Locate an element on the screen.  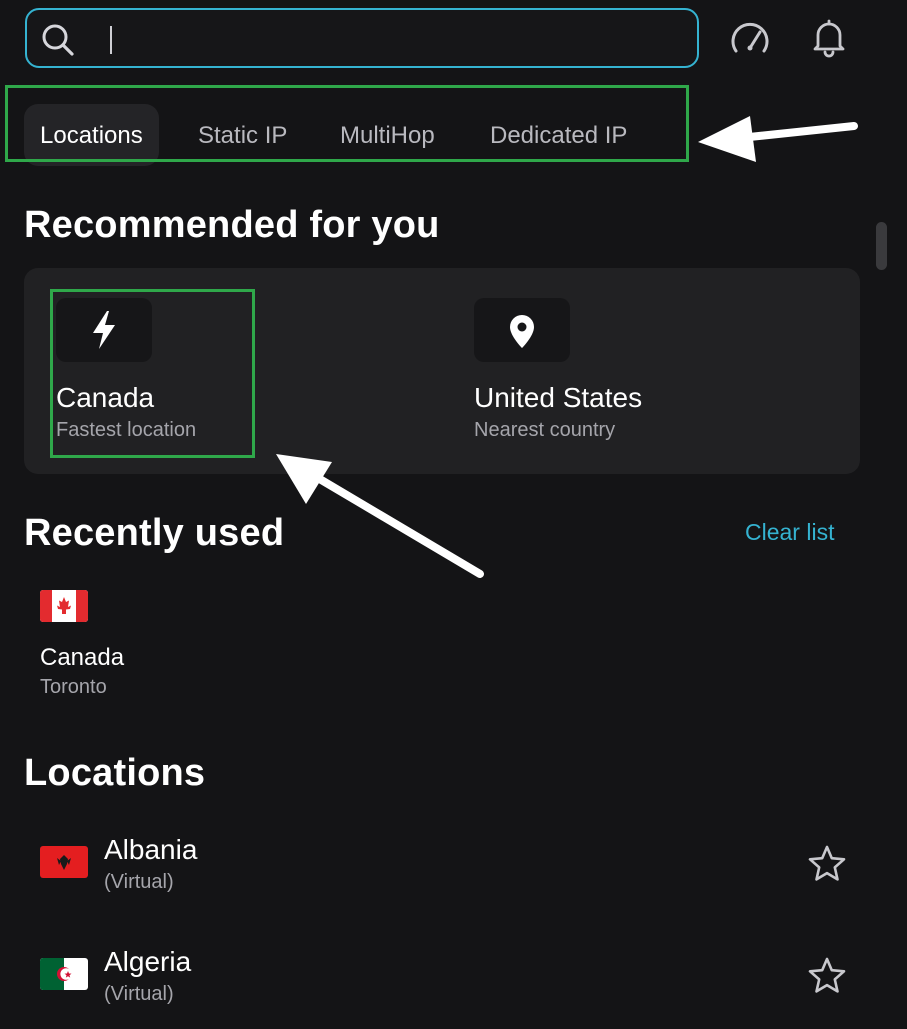
location-row-albania: Albania (Virtual) is located at coordinates (450, 866).